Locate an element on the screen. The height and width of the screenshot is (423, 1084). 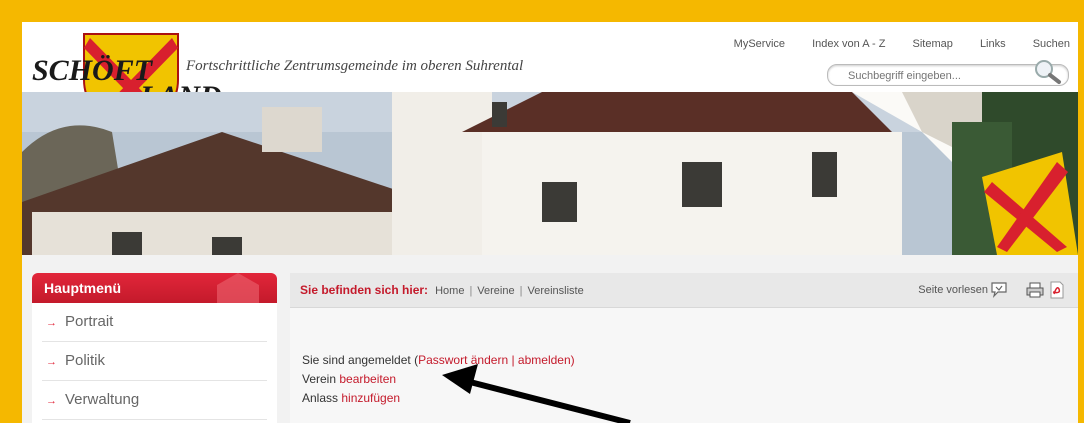
sidebar-item-label: Portrait is located at coordinates (89, 321).